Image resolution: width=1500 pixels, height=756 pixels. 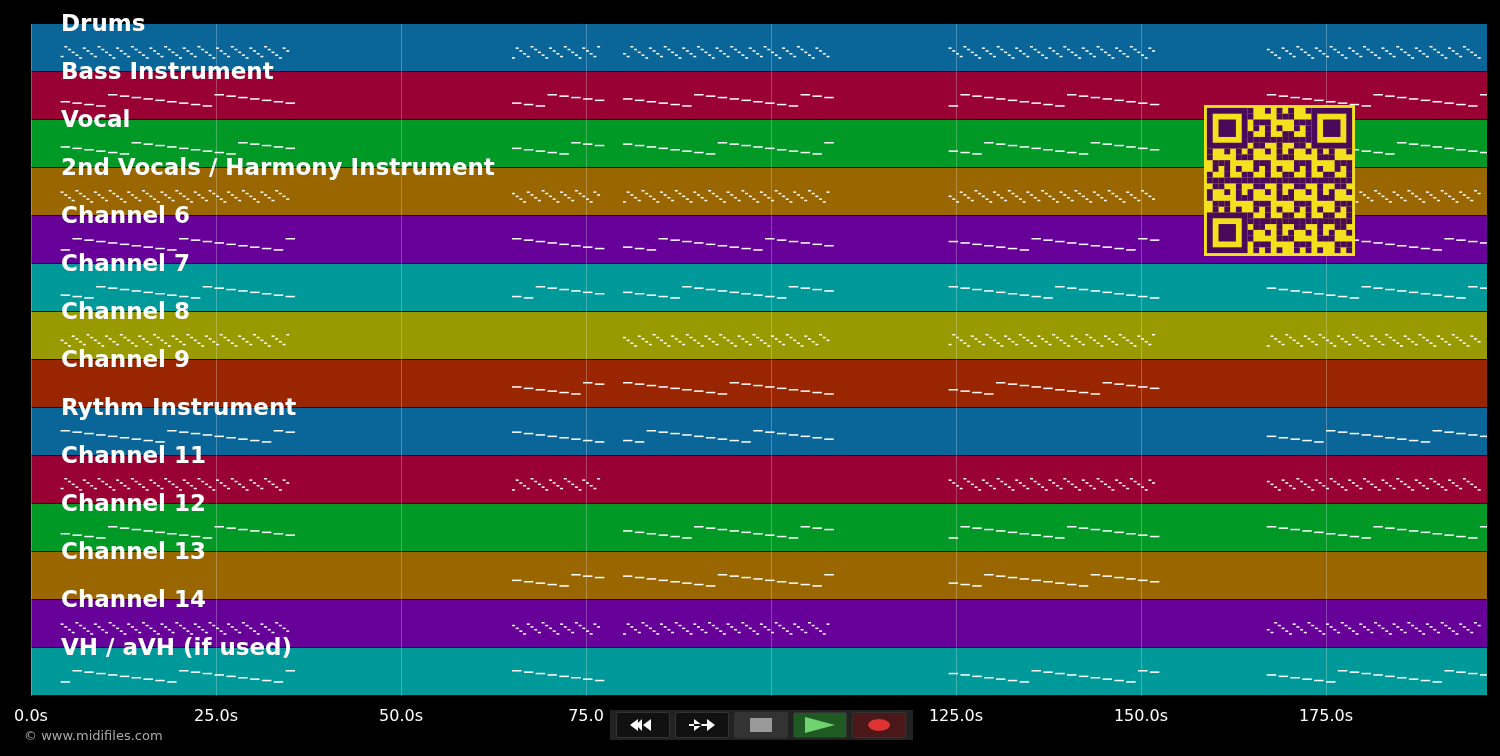 I want to click on copyright-text: © www.midifiles.com, so click(x=93, y=735).